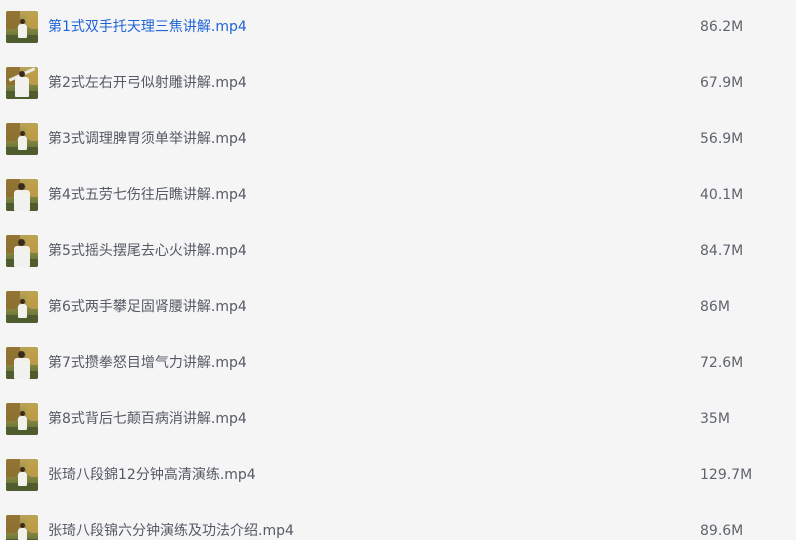  I want to click on file-size: 72.6M, so click(722, 363).